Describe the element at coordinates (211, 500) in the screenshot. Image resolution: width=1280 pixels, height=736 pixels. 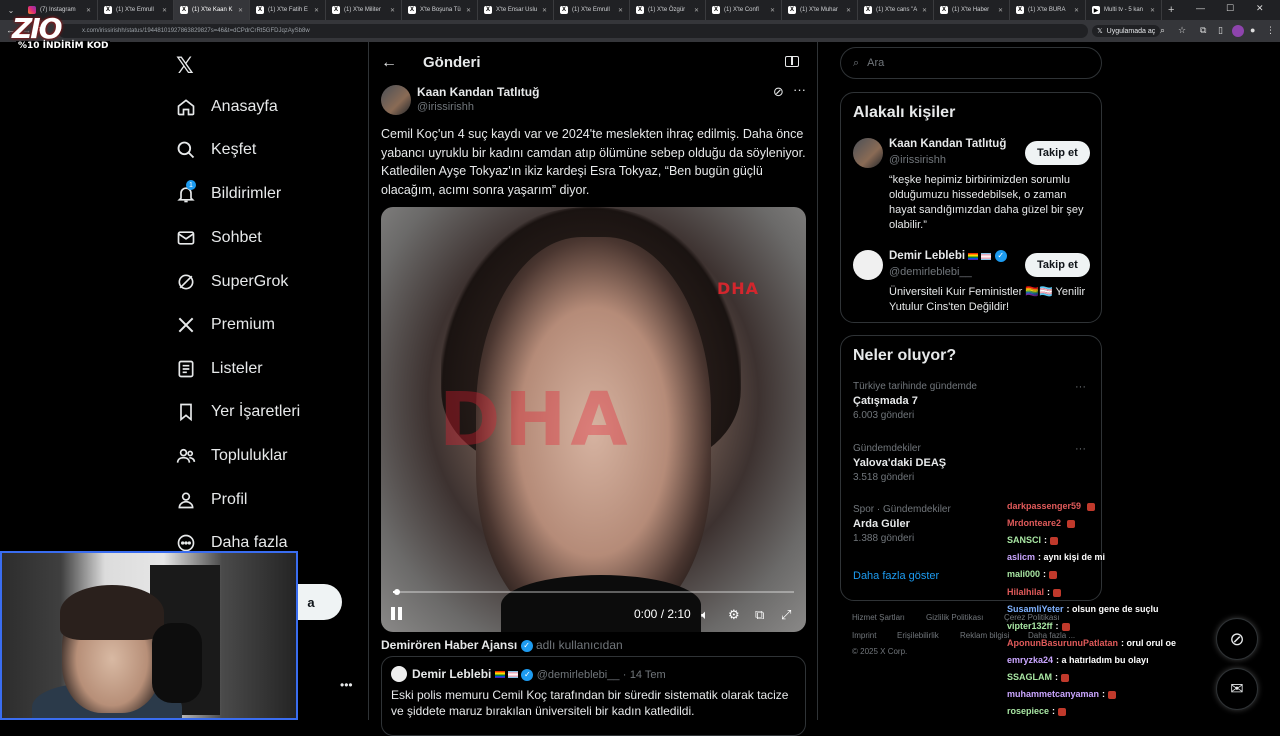
I see `nav-item-10: Profil` at that location.